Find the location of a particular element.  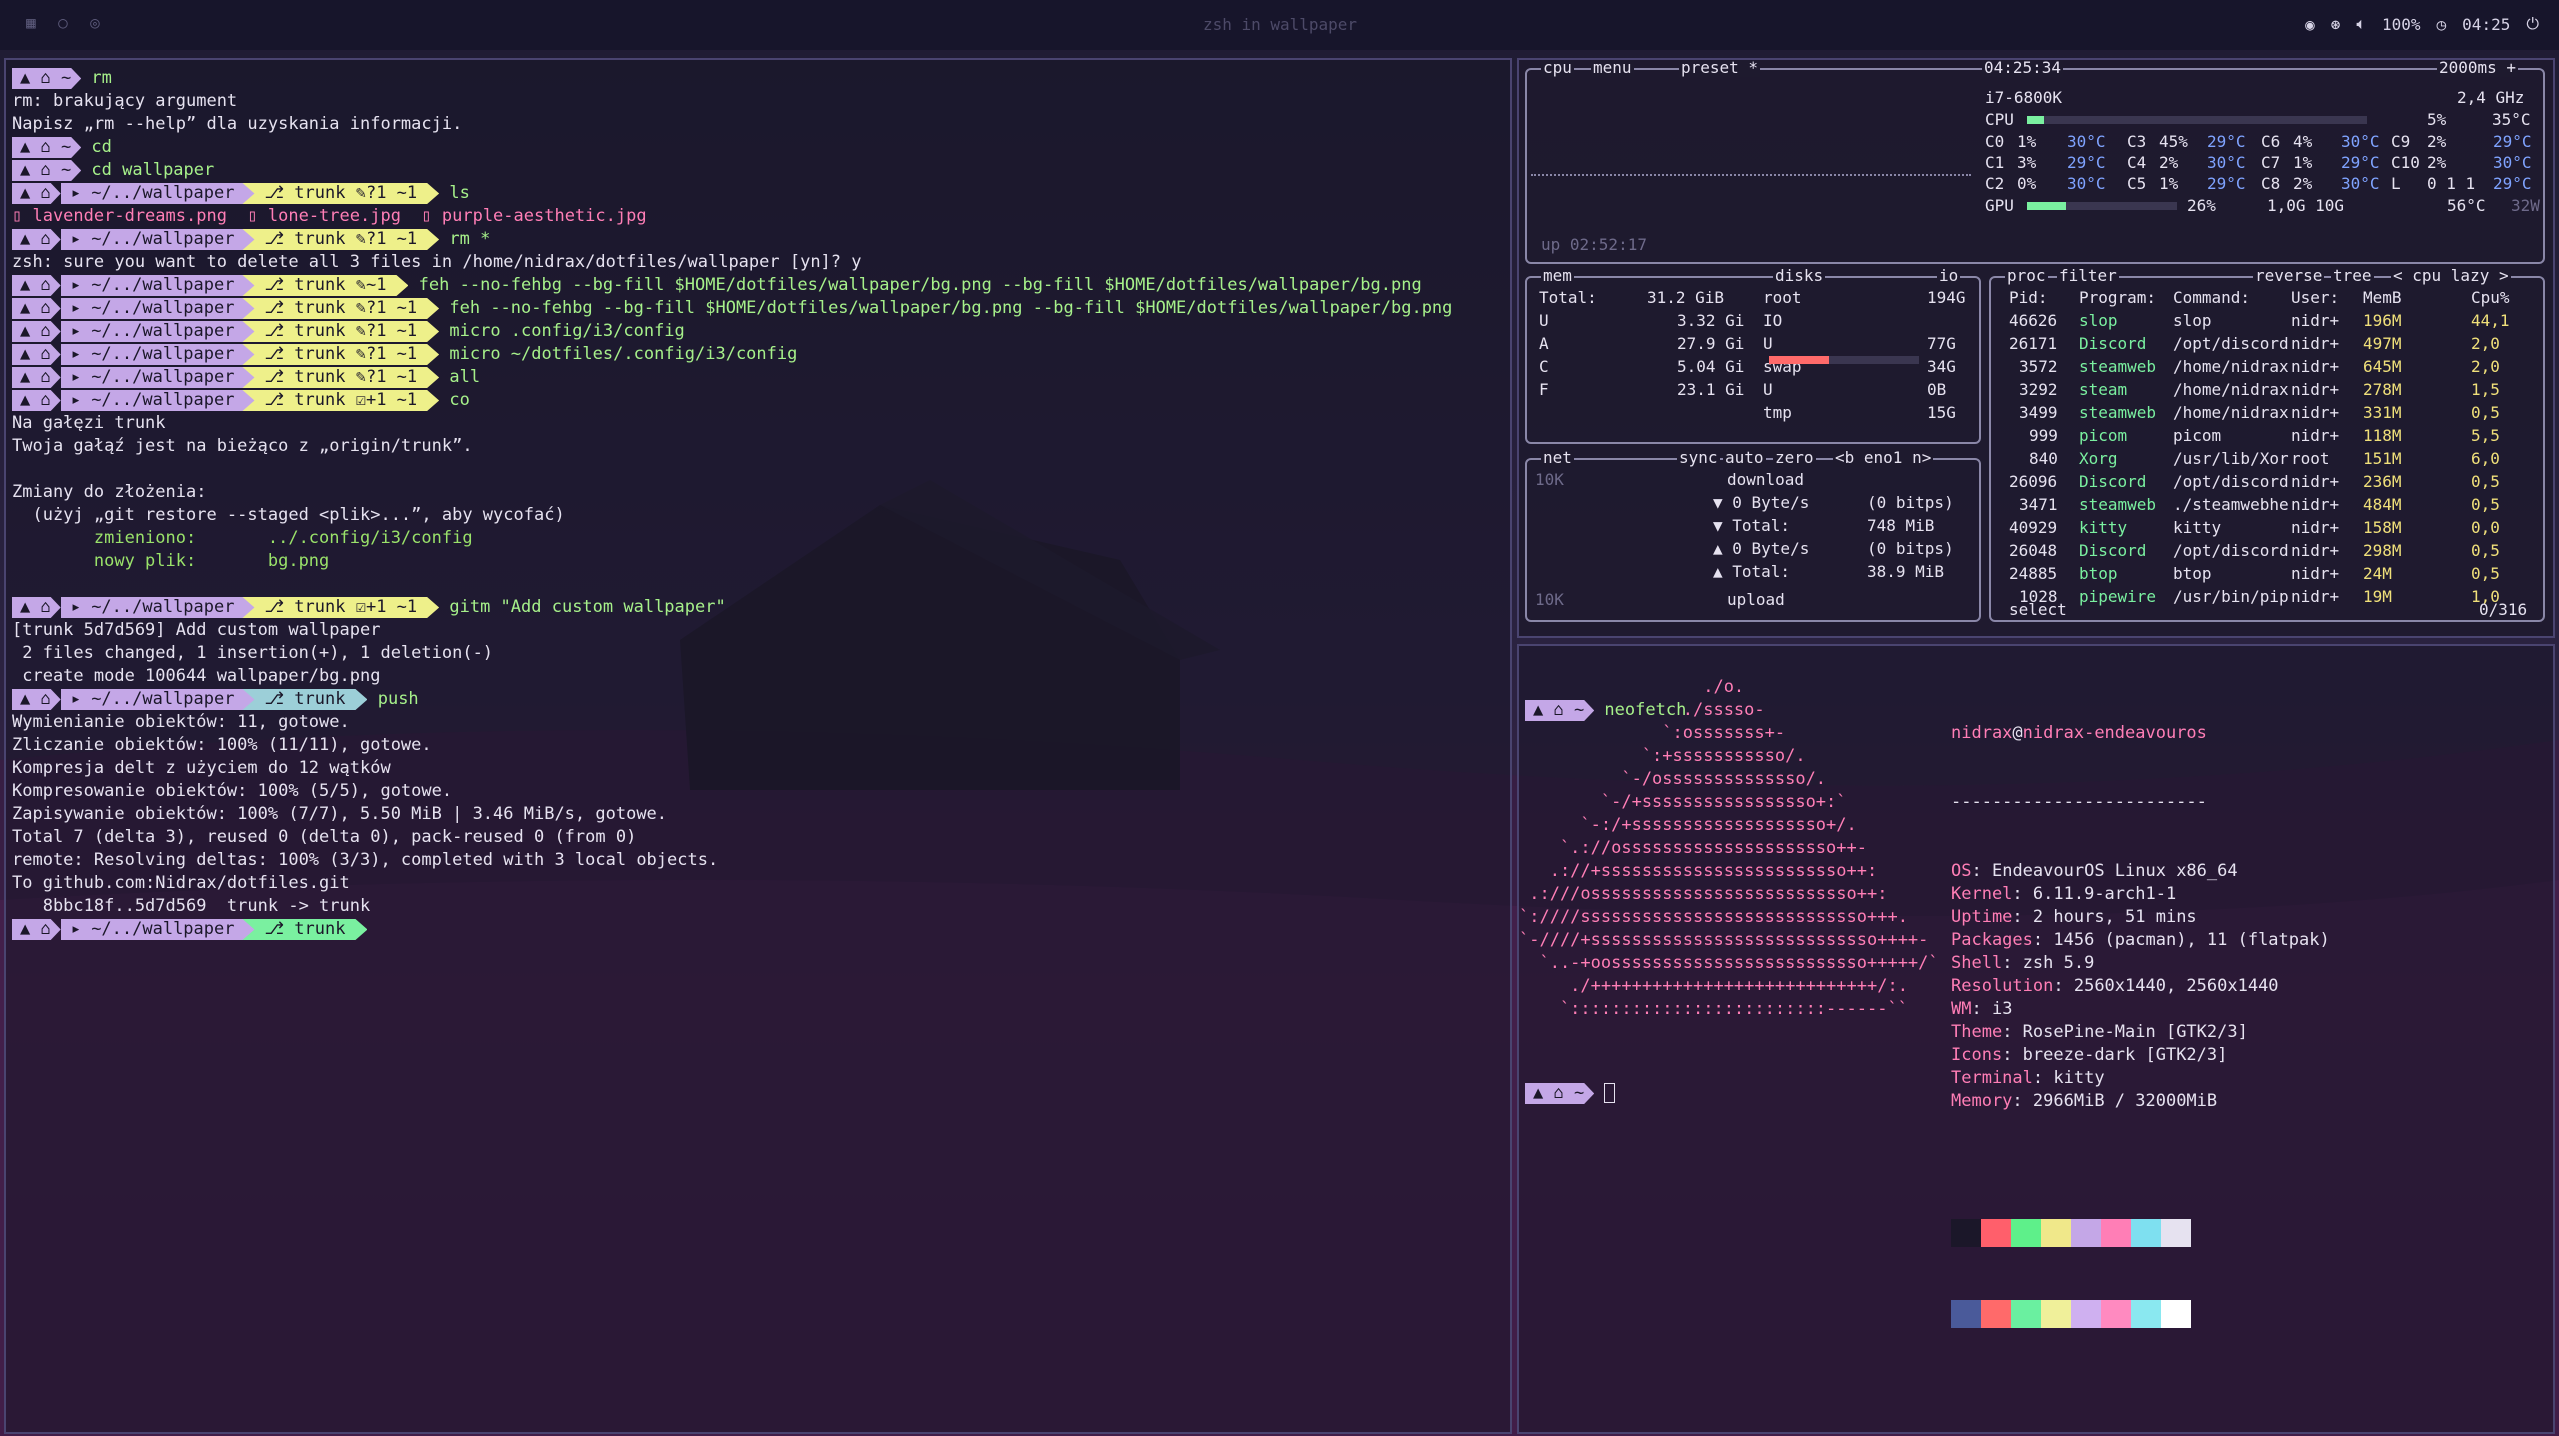

workspace-1-icon: ▦ is located at coordinates (31, 23).